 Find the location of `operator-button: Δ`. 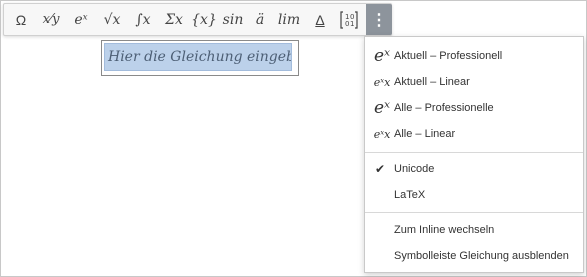

operator-button: Δ is located at coordinates (320, 19).